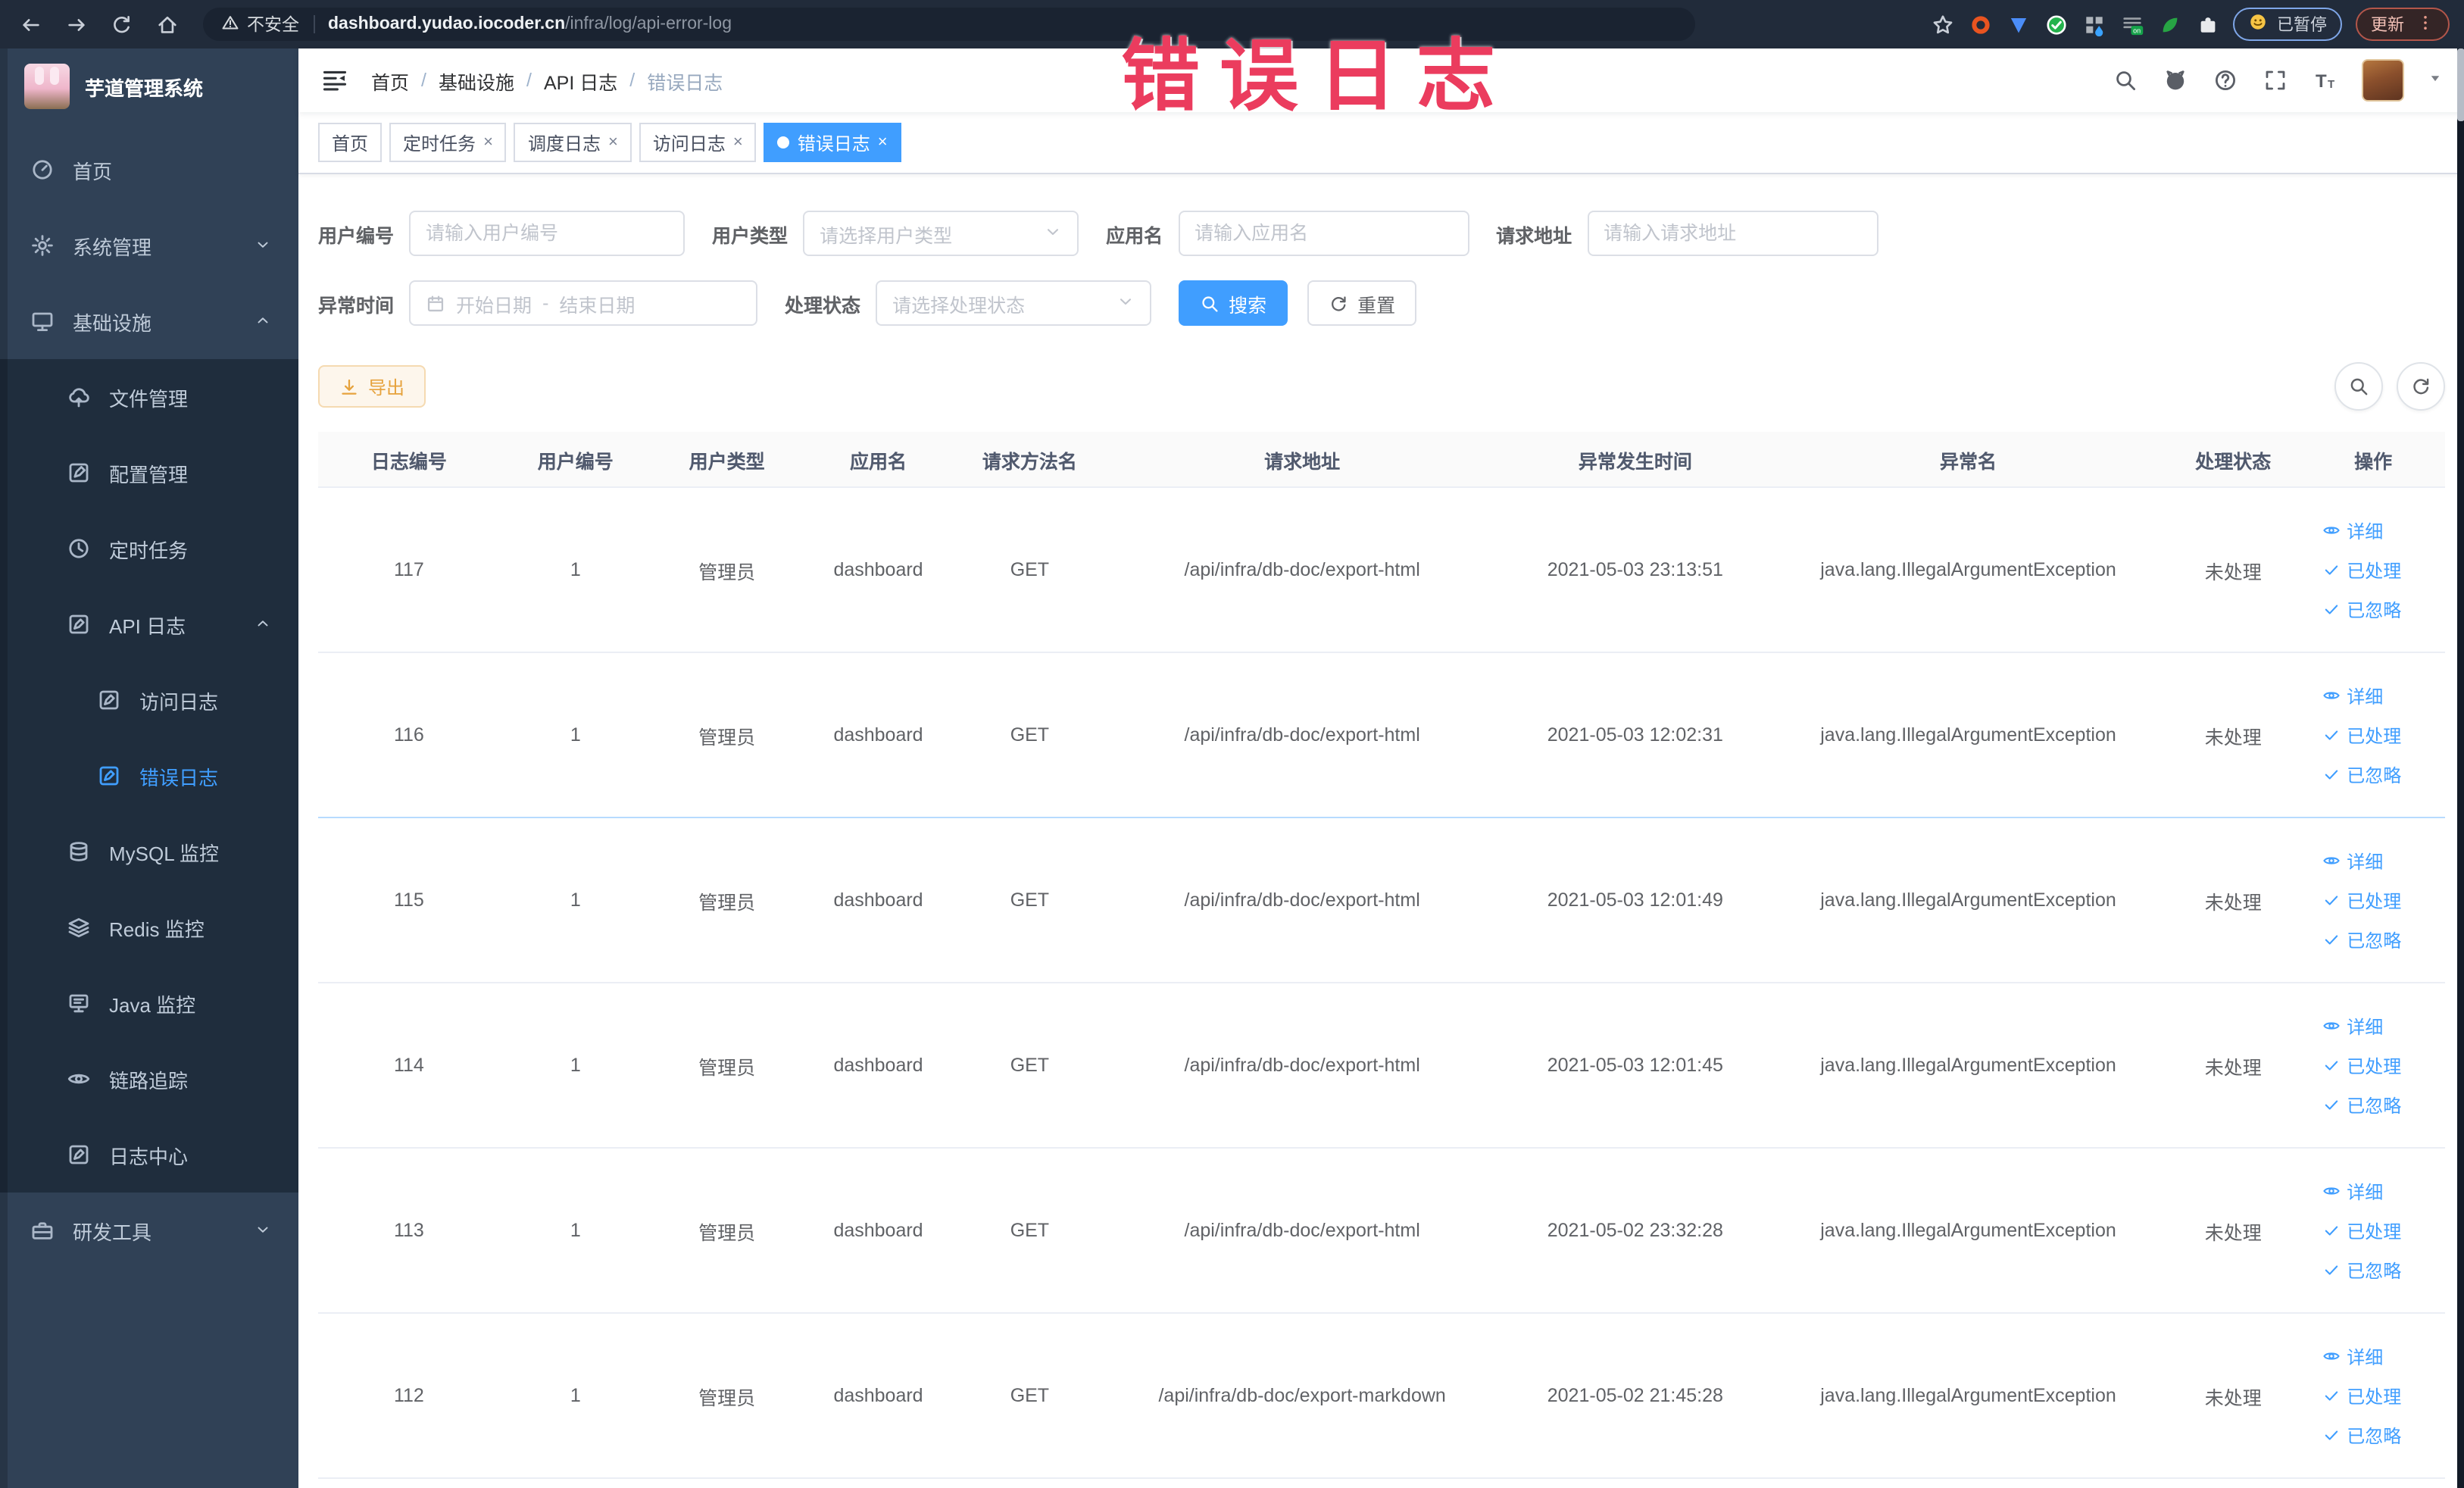 This screenshot has width=2464, height=1488. Describe the element at coordinates (149, 170) in the screenshot. I see `sidebar-item-首页: 首页` at that location.